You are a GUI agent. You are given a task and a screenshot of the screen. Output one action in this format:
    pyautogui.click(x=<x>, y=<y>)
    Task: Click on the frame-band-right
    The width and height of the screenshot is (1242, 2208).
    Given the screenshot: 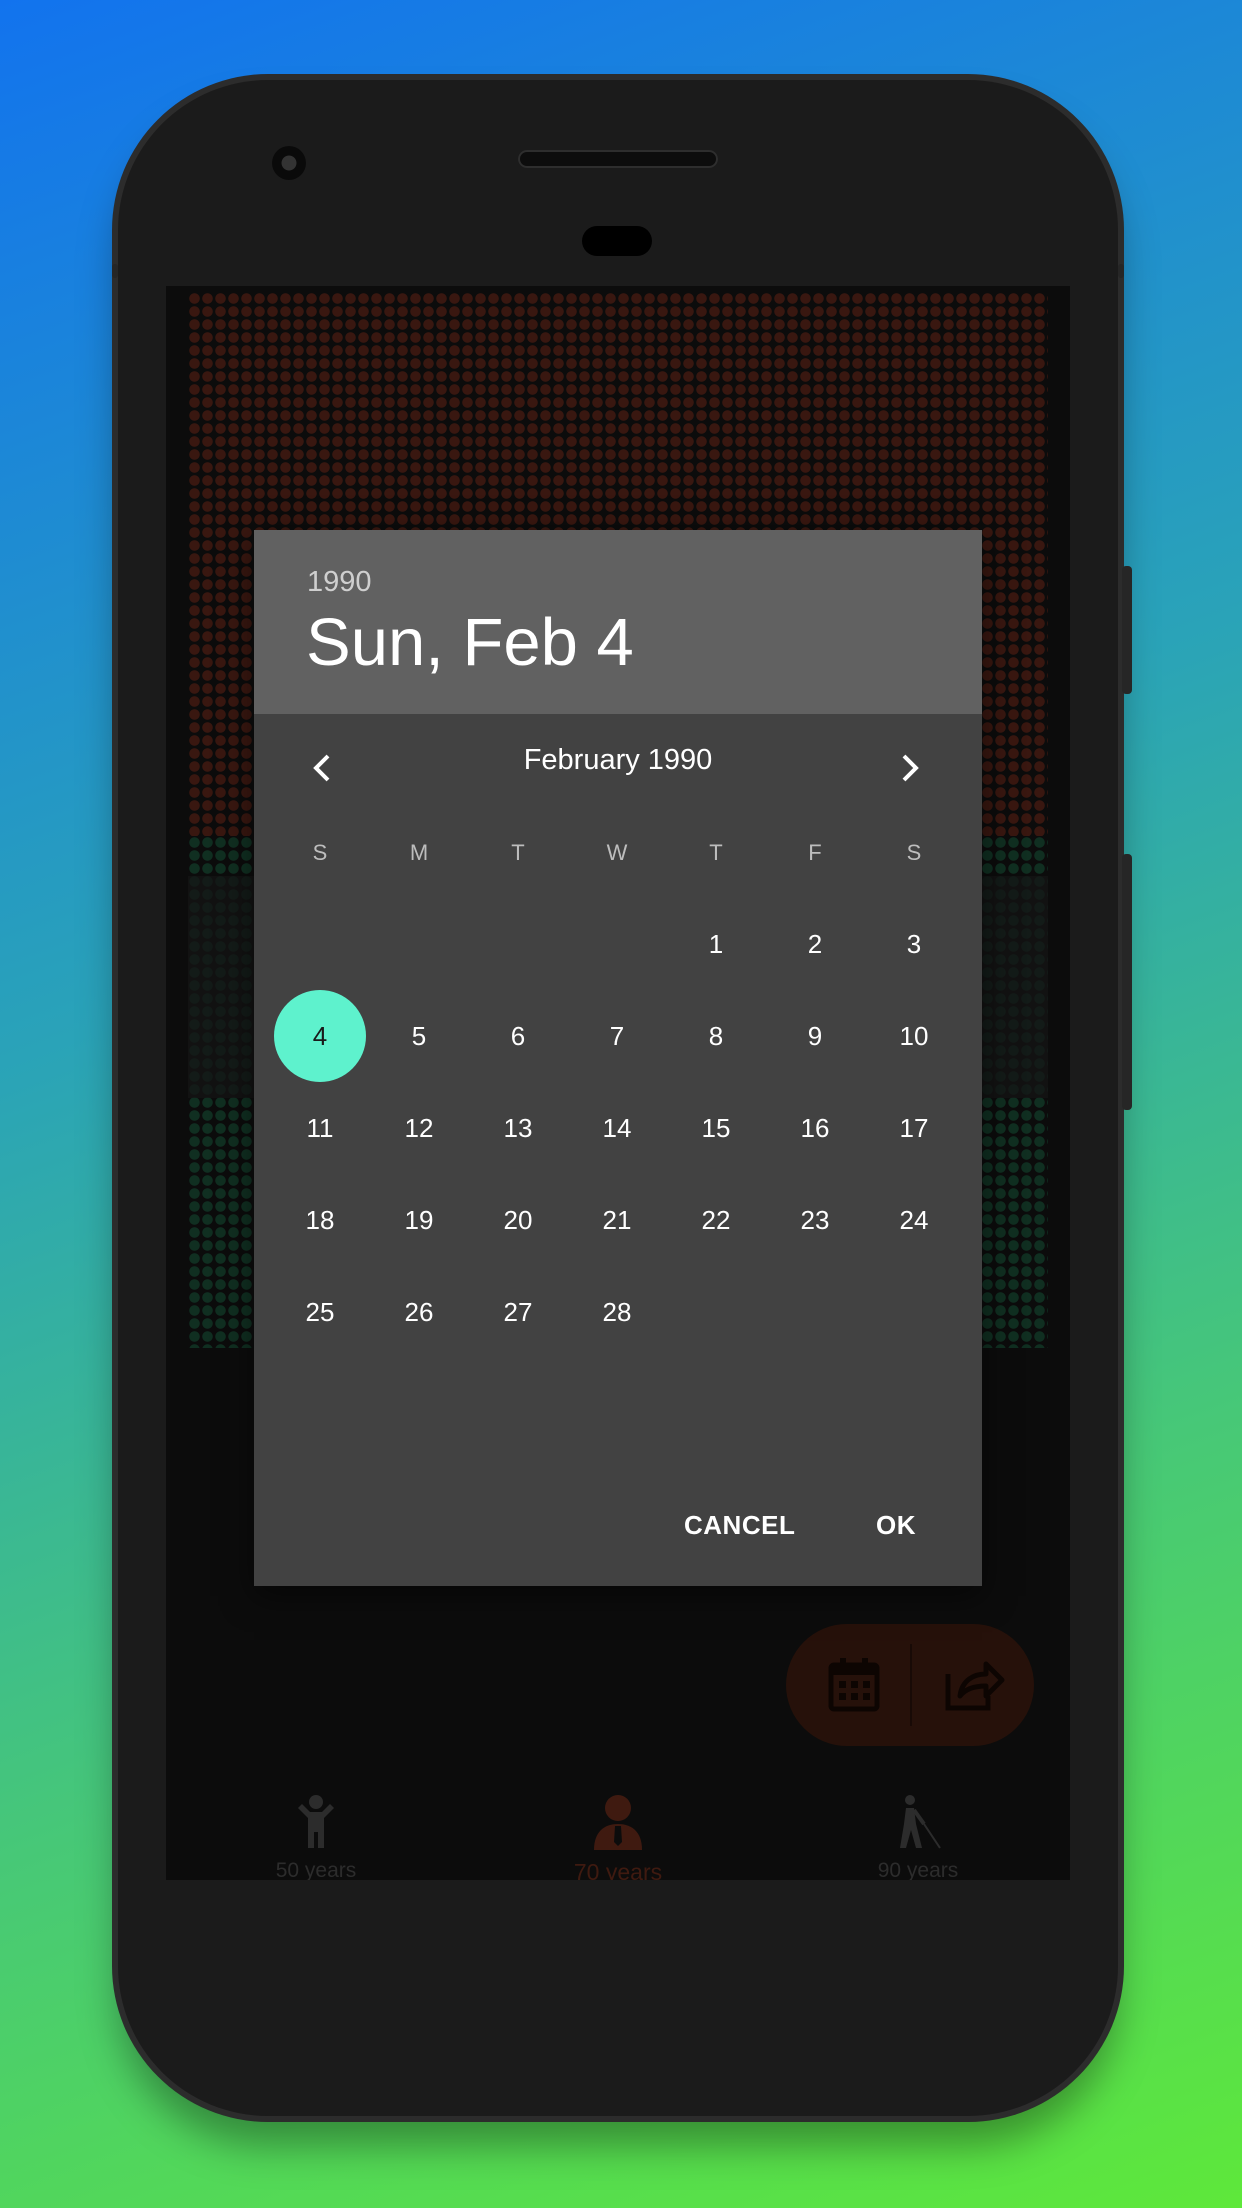 What is the action you would take?
    pyautogui.click(x=1121, y=271)
    